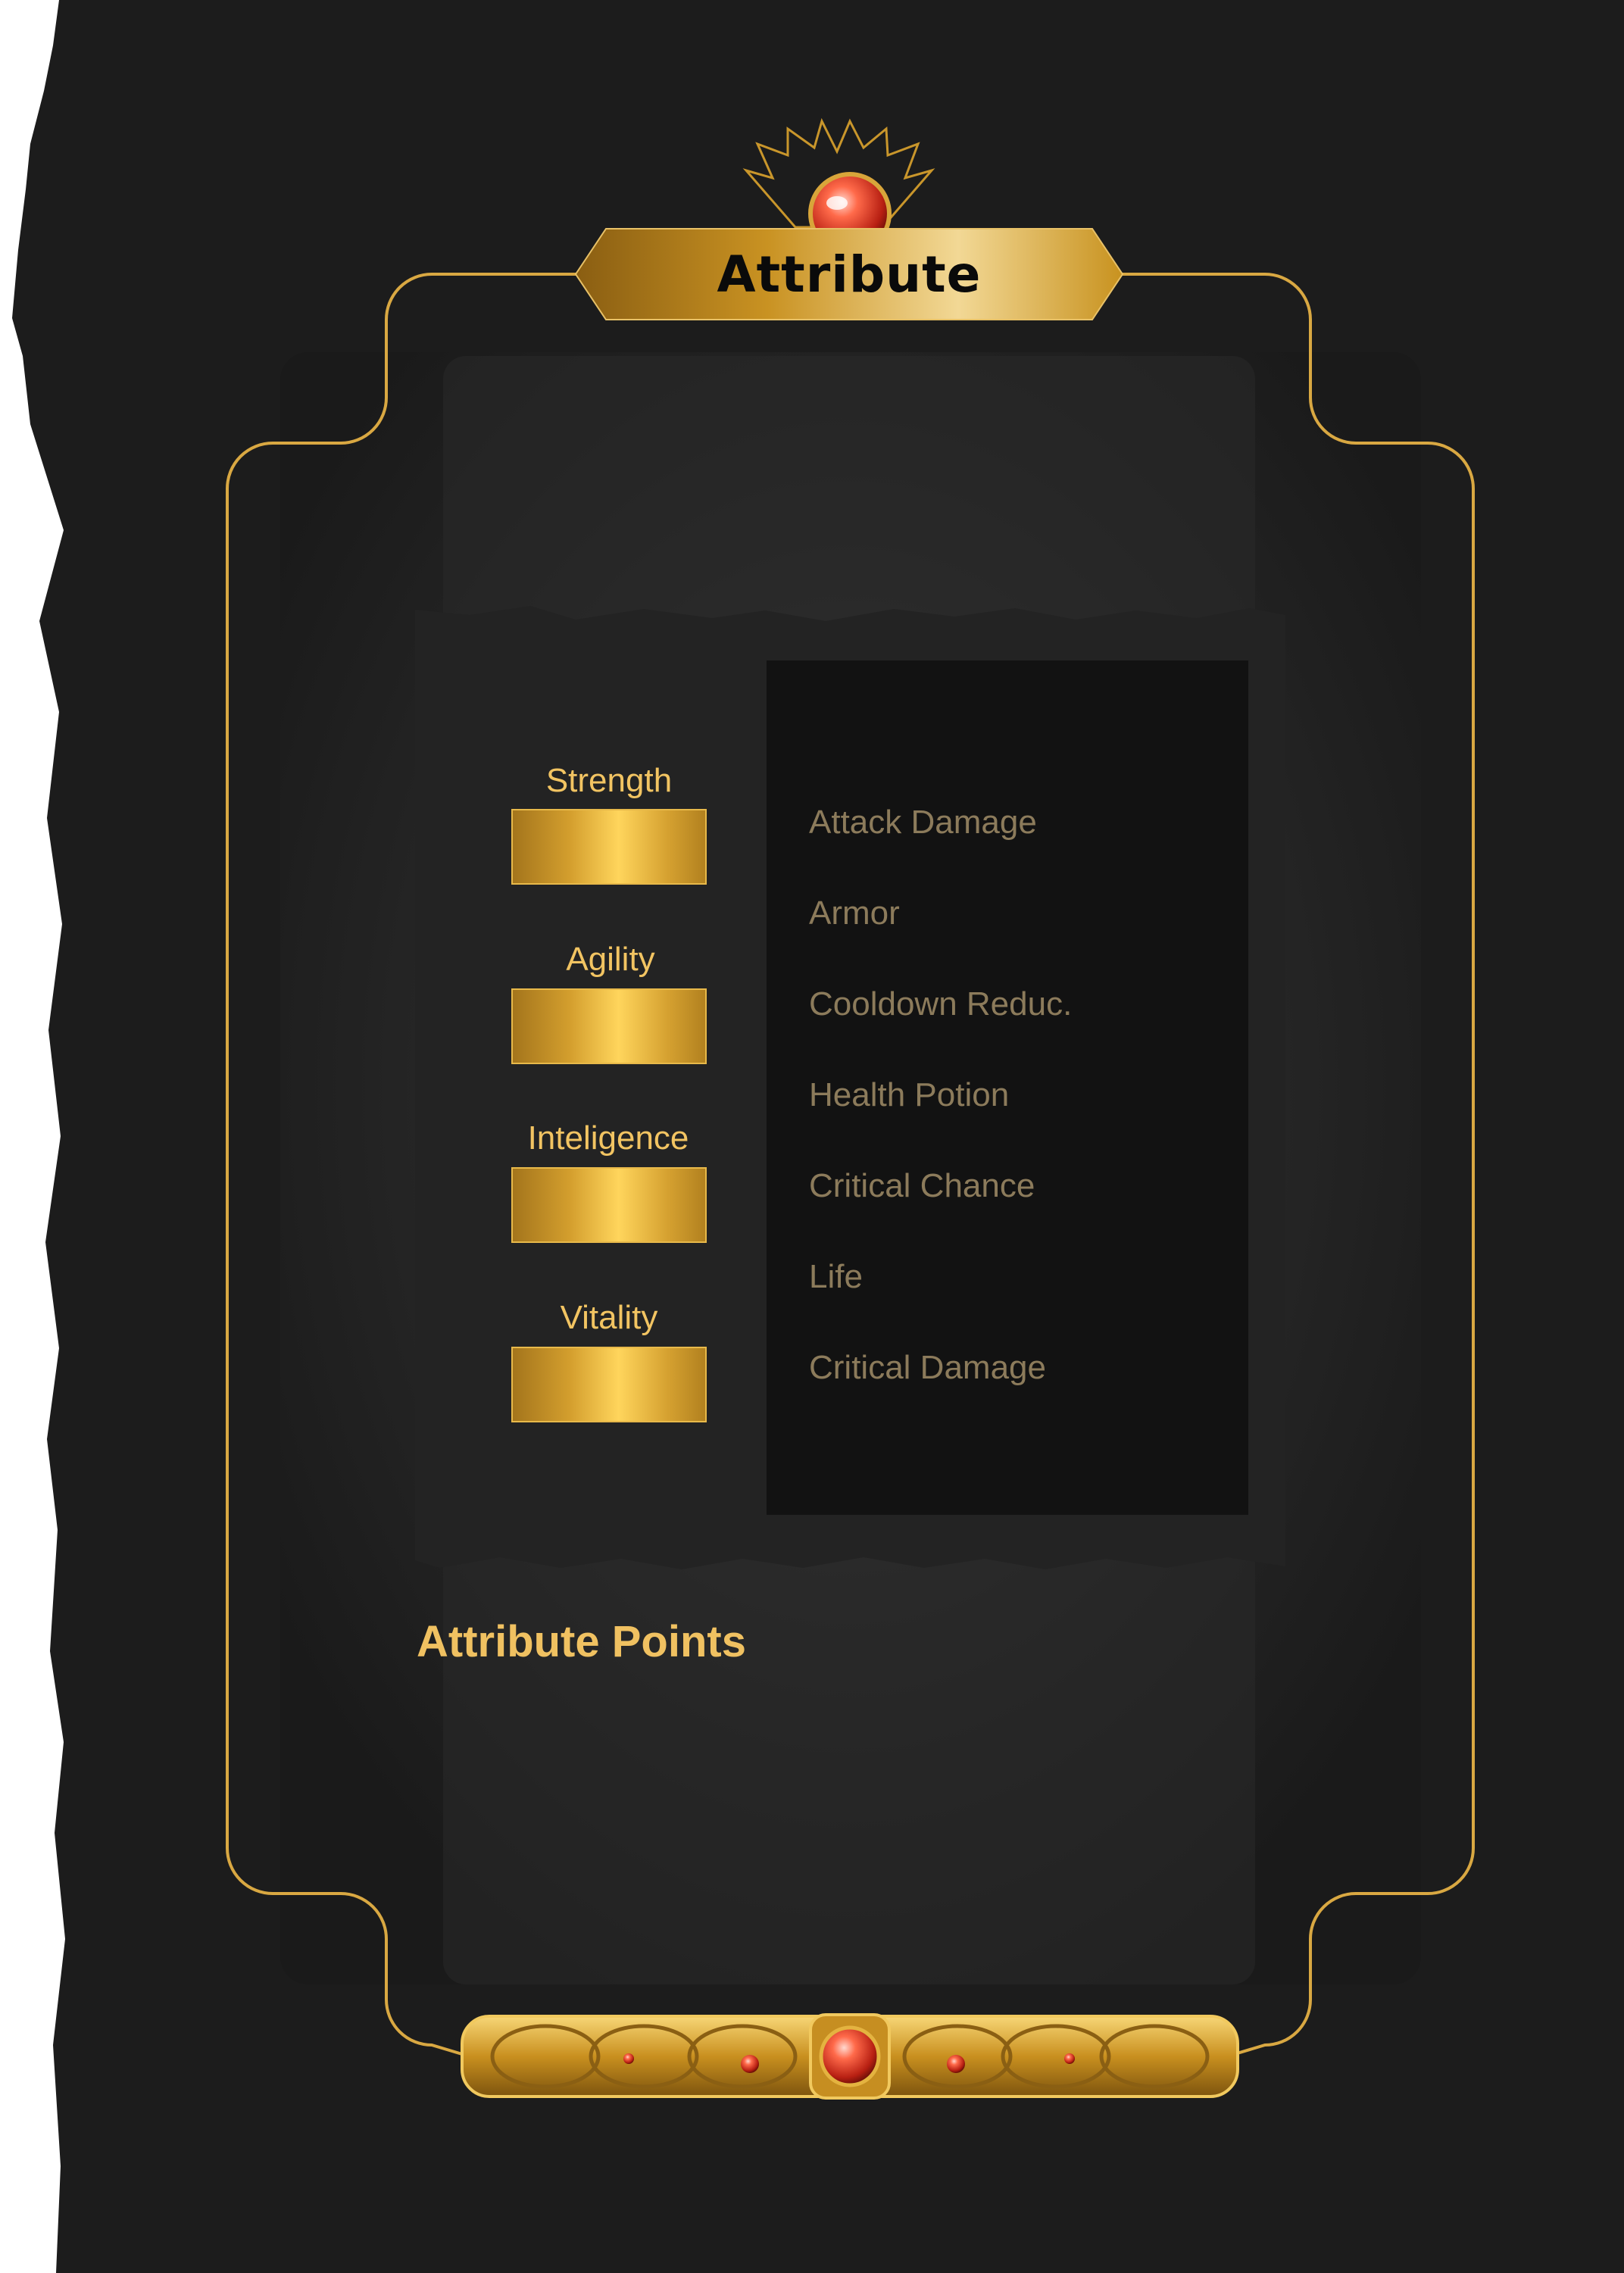 This screenshot has height=2273, width=1624. Describe the element at coordinates (849, 274) in the screenshot. I see `window-title: Attribute` at that location.